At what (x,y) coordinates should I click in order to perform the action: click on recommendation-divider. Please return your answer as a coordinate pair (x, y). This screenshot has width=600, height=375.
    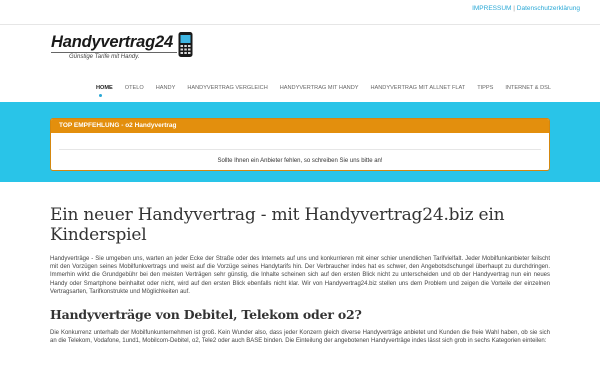
    Looking at the image, I should click on (300, 149).